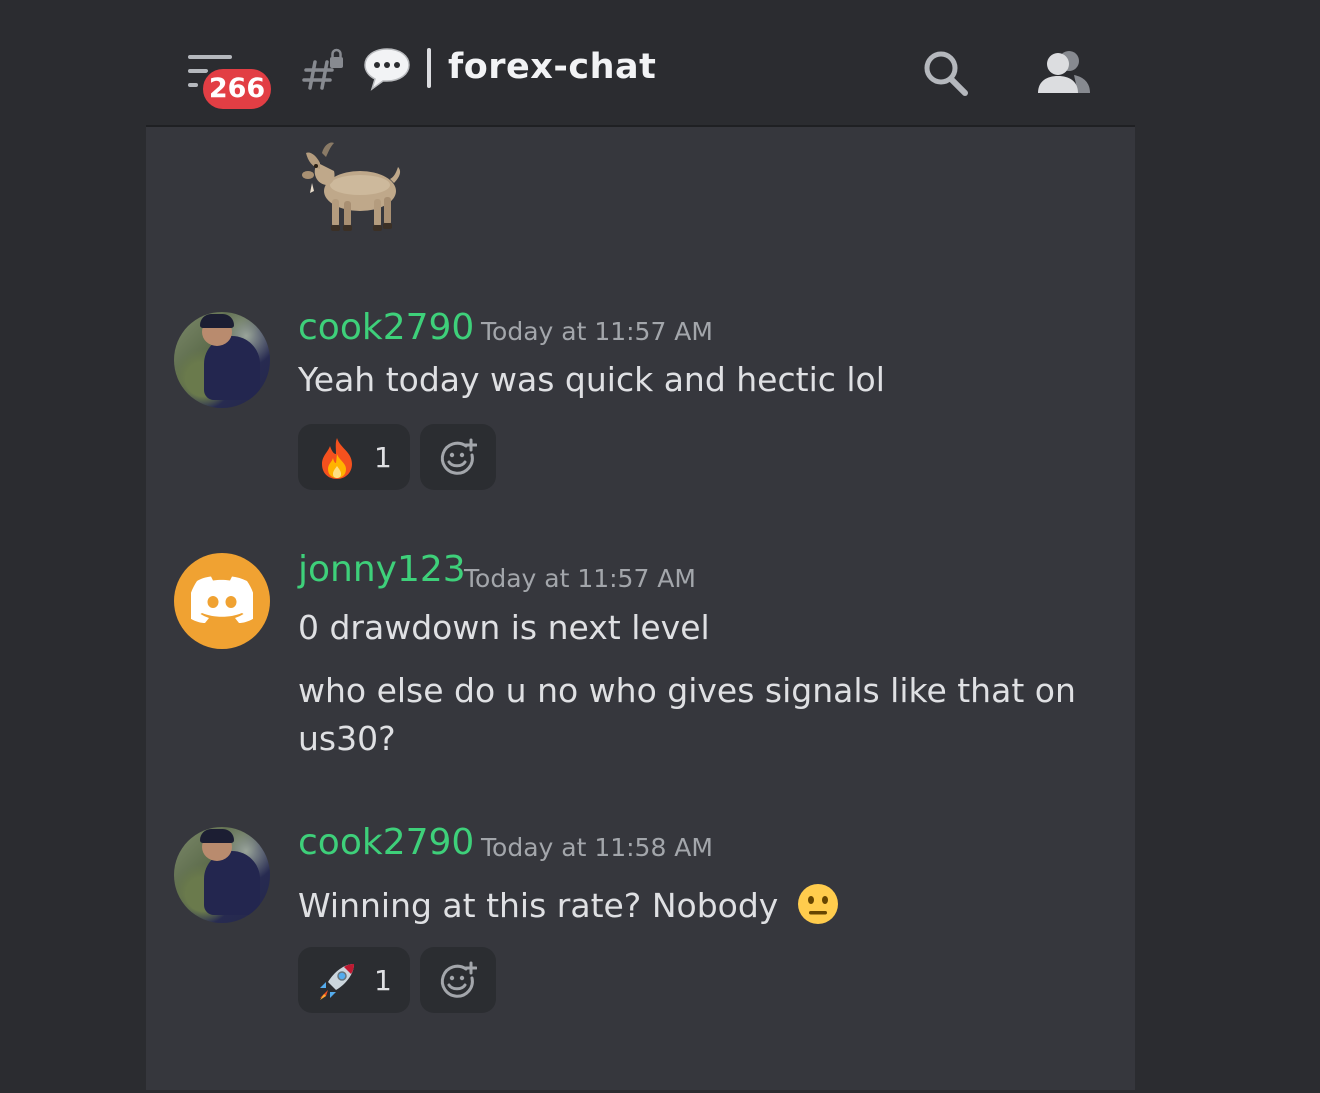 The image size is (1320, 1093). Describe the element at coordinates (597, 847) in the screenshot. I see `timestamp: Today at 11:58 AM` at that location.